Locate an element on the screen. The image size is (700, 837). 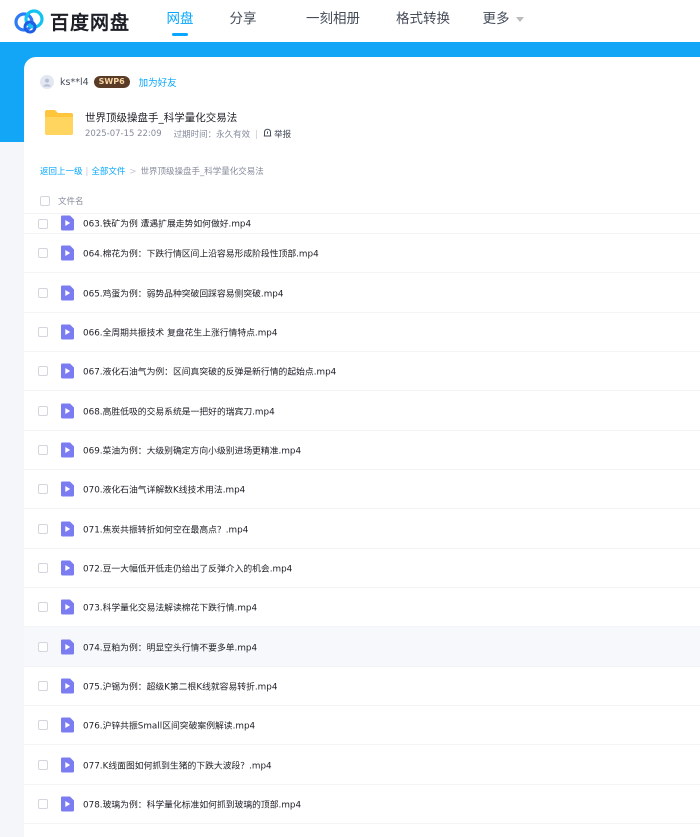
brand-name: 百度网盘 is located at coordinates (90, 22).